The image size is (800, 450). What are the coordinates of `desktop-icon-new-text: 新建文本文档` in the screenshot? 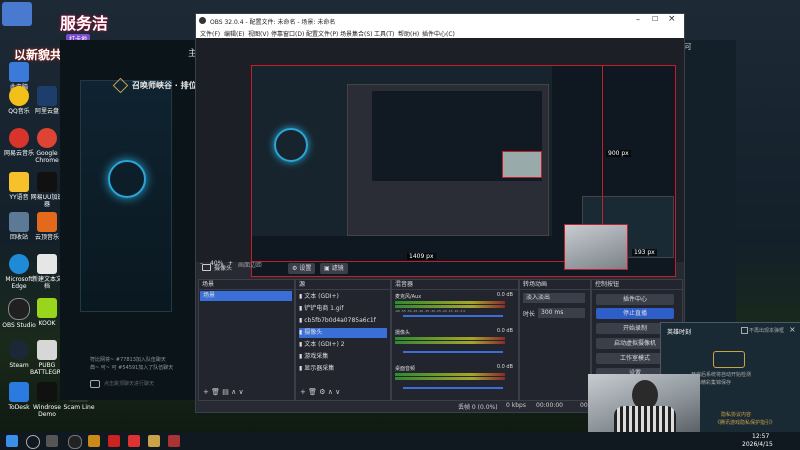 It's located at (47, 272).